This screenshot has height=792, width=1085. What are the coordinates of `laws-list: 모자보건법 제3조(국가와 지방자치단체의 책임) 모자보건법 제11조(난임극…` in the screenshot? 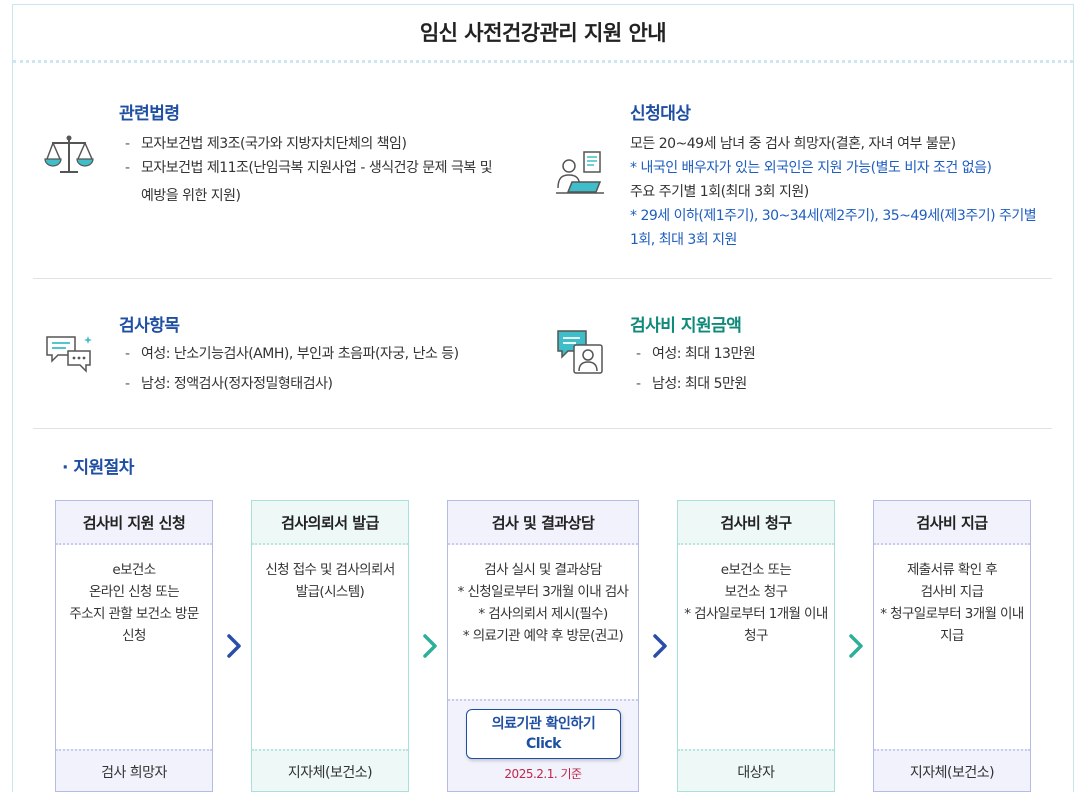 It's located at (329, 156).